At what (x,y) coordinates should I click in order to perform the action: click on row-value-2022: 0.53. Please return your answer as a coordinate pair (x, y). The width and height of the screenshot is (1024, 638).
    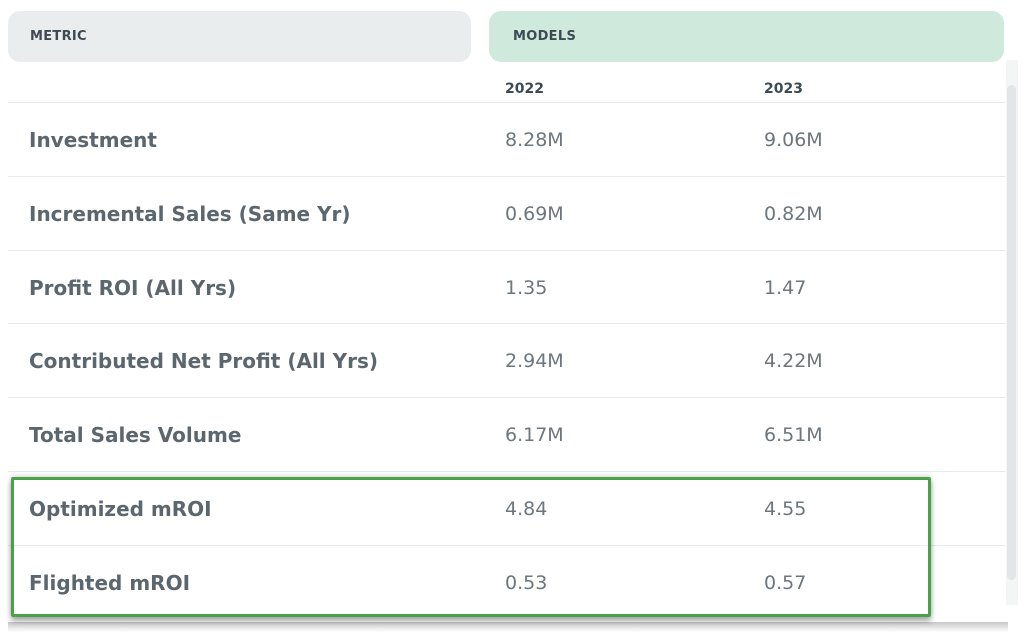
    Looking at the image, I should click on (526, 582).